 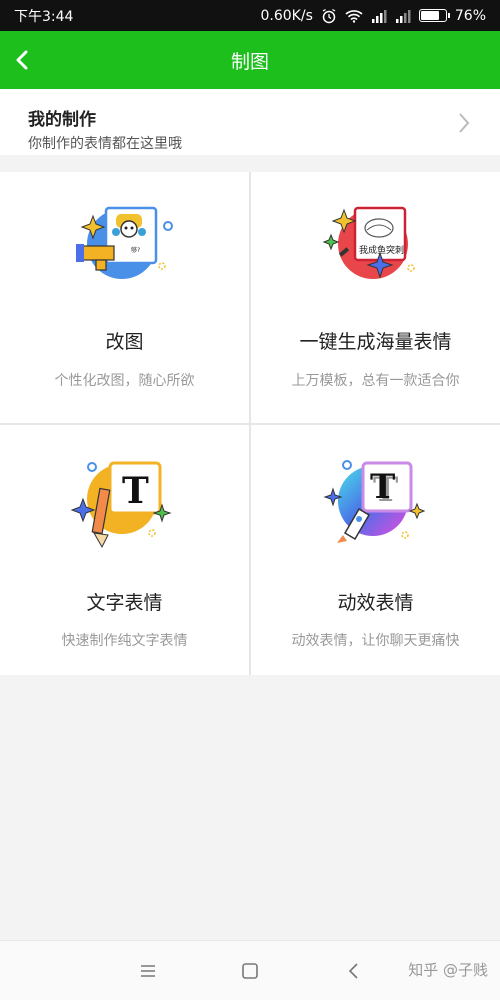 I want to click on card-animated-sticker-name: 动效表情, so click(x=375, y=603).